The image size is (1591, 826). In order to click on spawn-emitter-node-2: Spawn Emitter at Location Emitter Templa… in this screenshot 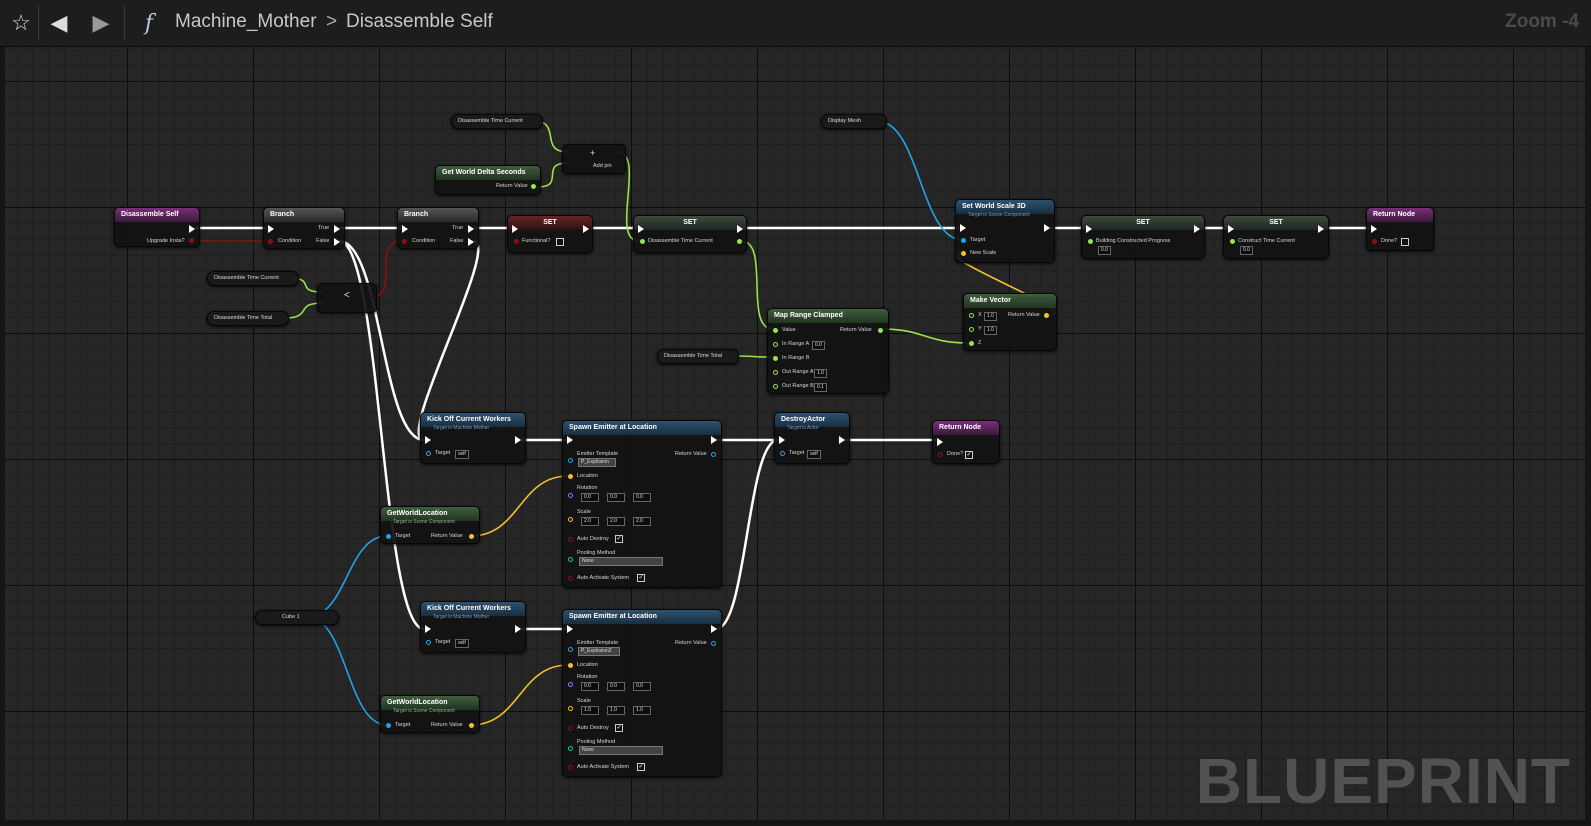, I will do `click(642, 693)`.